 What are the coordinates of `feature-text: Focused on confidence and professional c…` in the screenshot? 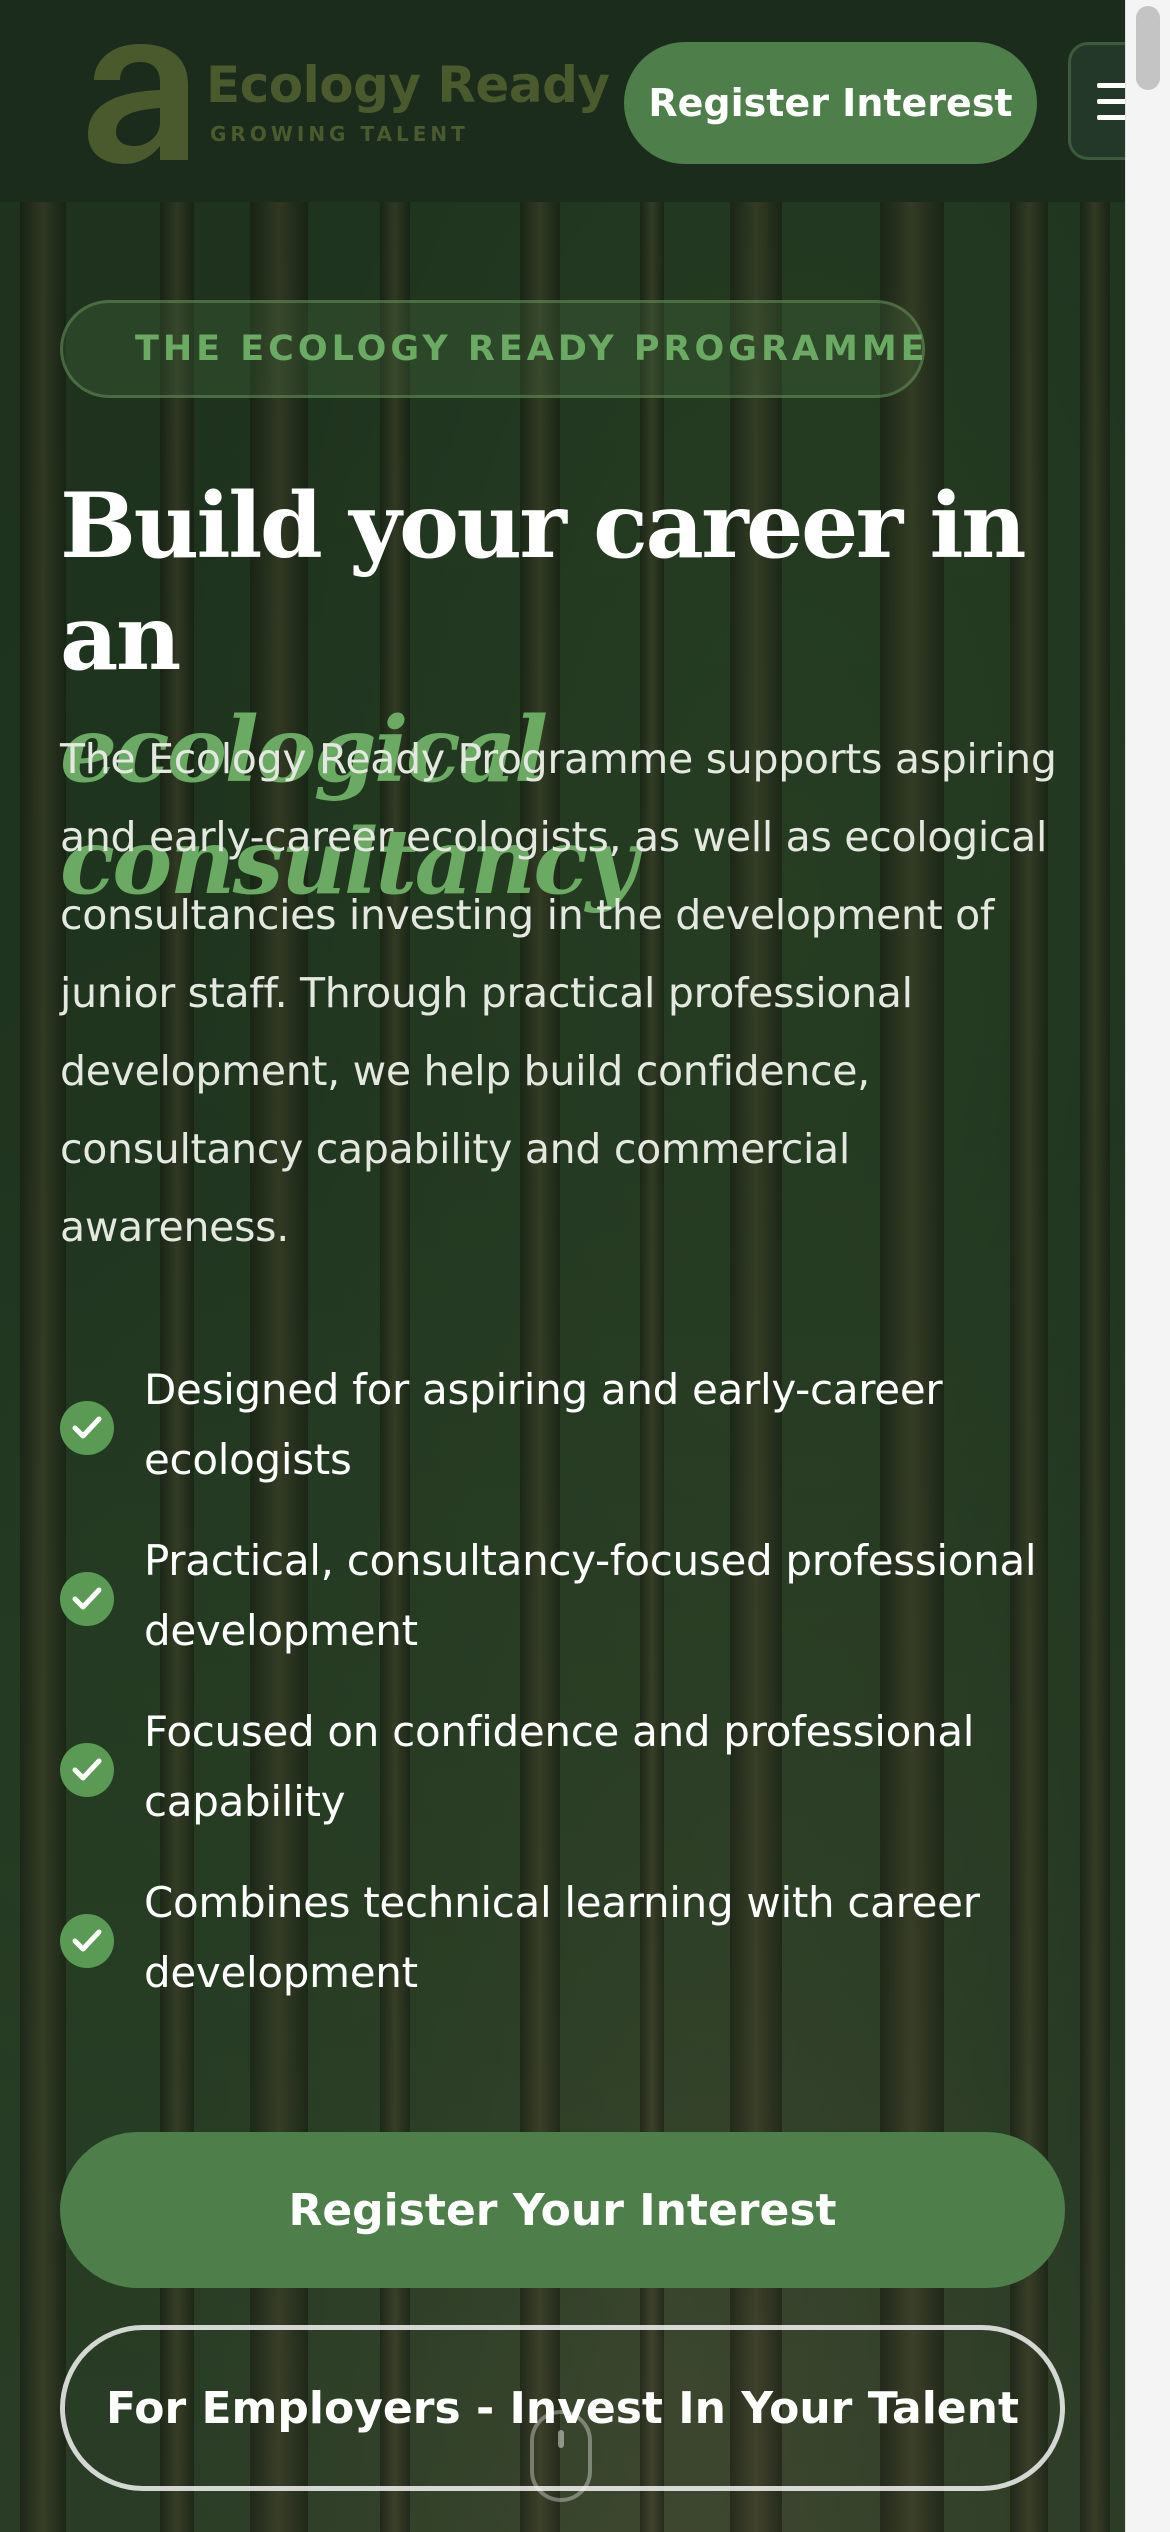 It's located at (559, 1766).